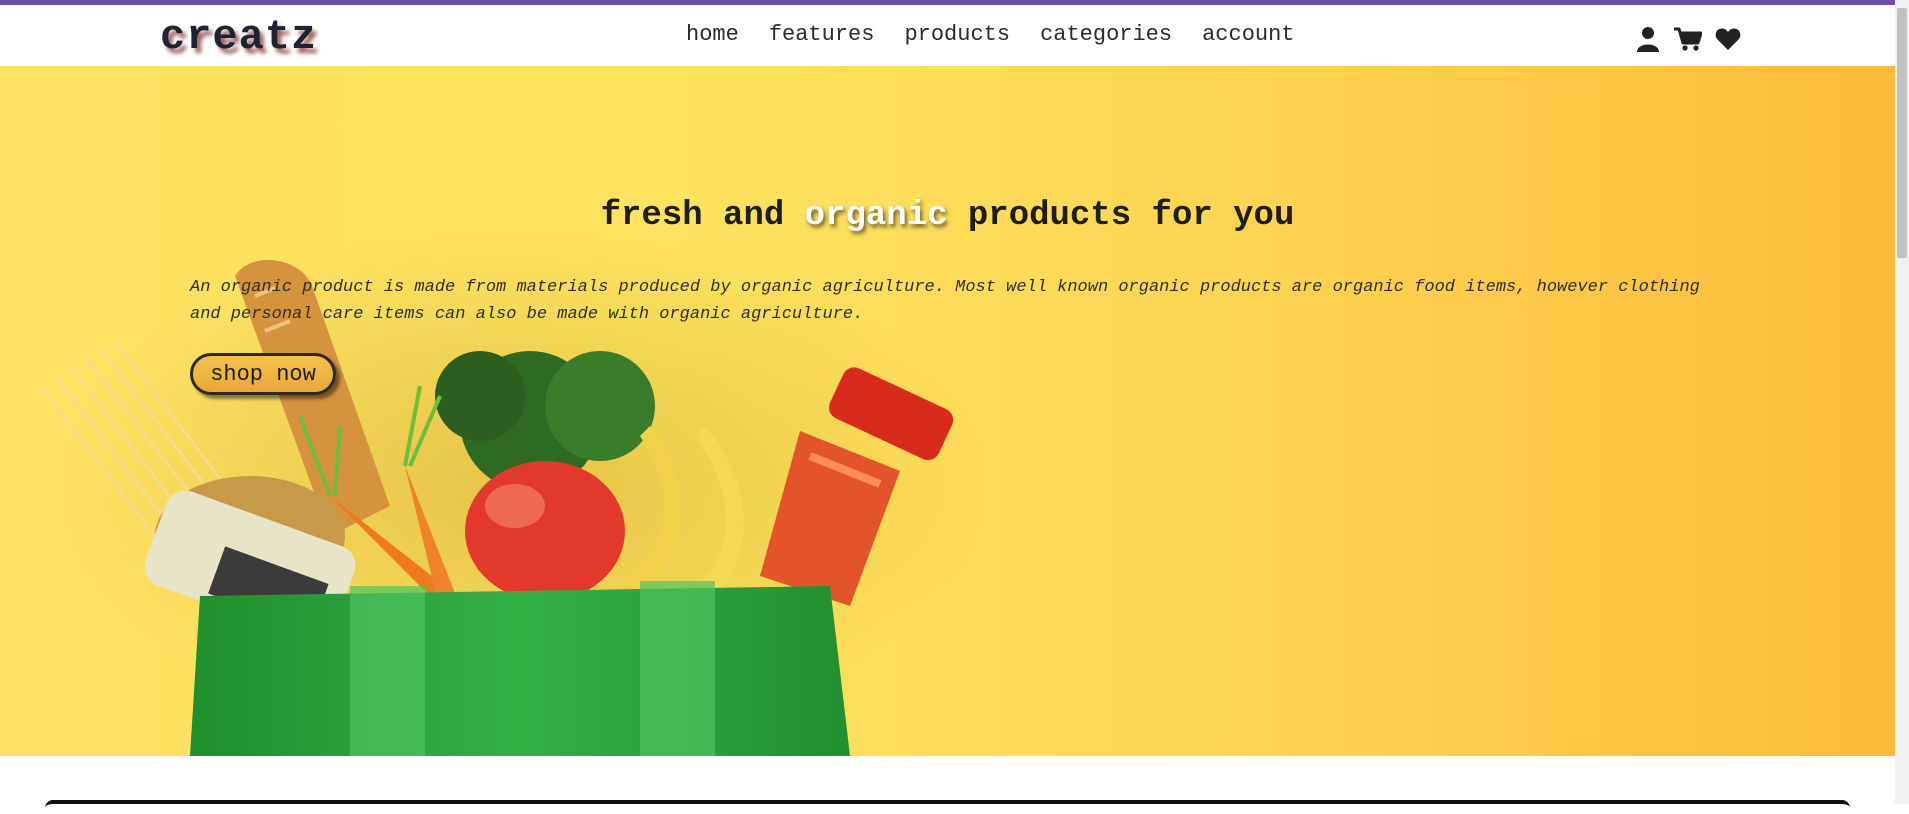 The image size is (1909, 814). What do you see at coordinates (712, 34) in the screenshot?
I see `nav-home: home` at bounding box center [712, 34].